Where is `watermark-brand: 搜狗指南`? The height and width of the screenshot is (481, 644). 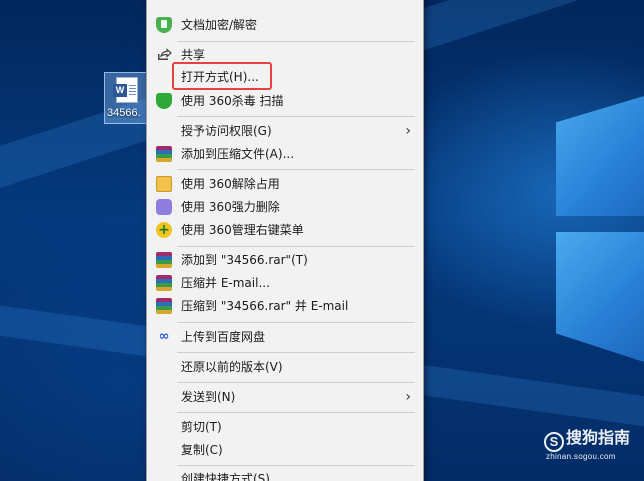 watermark-brand: 搜狗指南 is located at coordinates (598, 438).